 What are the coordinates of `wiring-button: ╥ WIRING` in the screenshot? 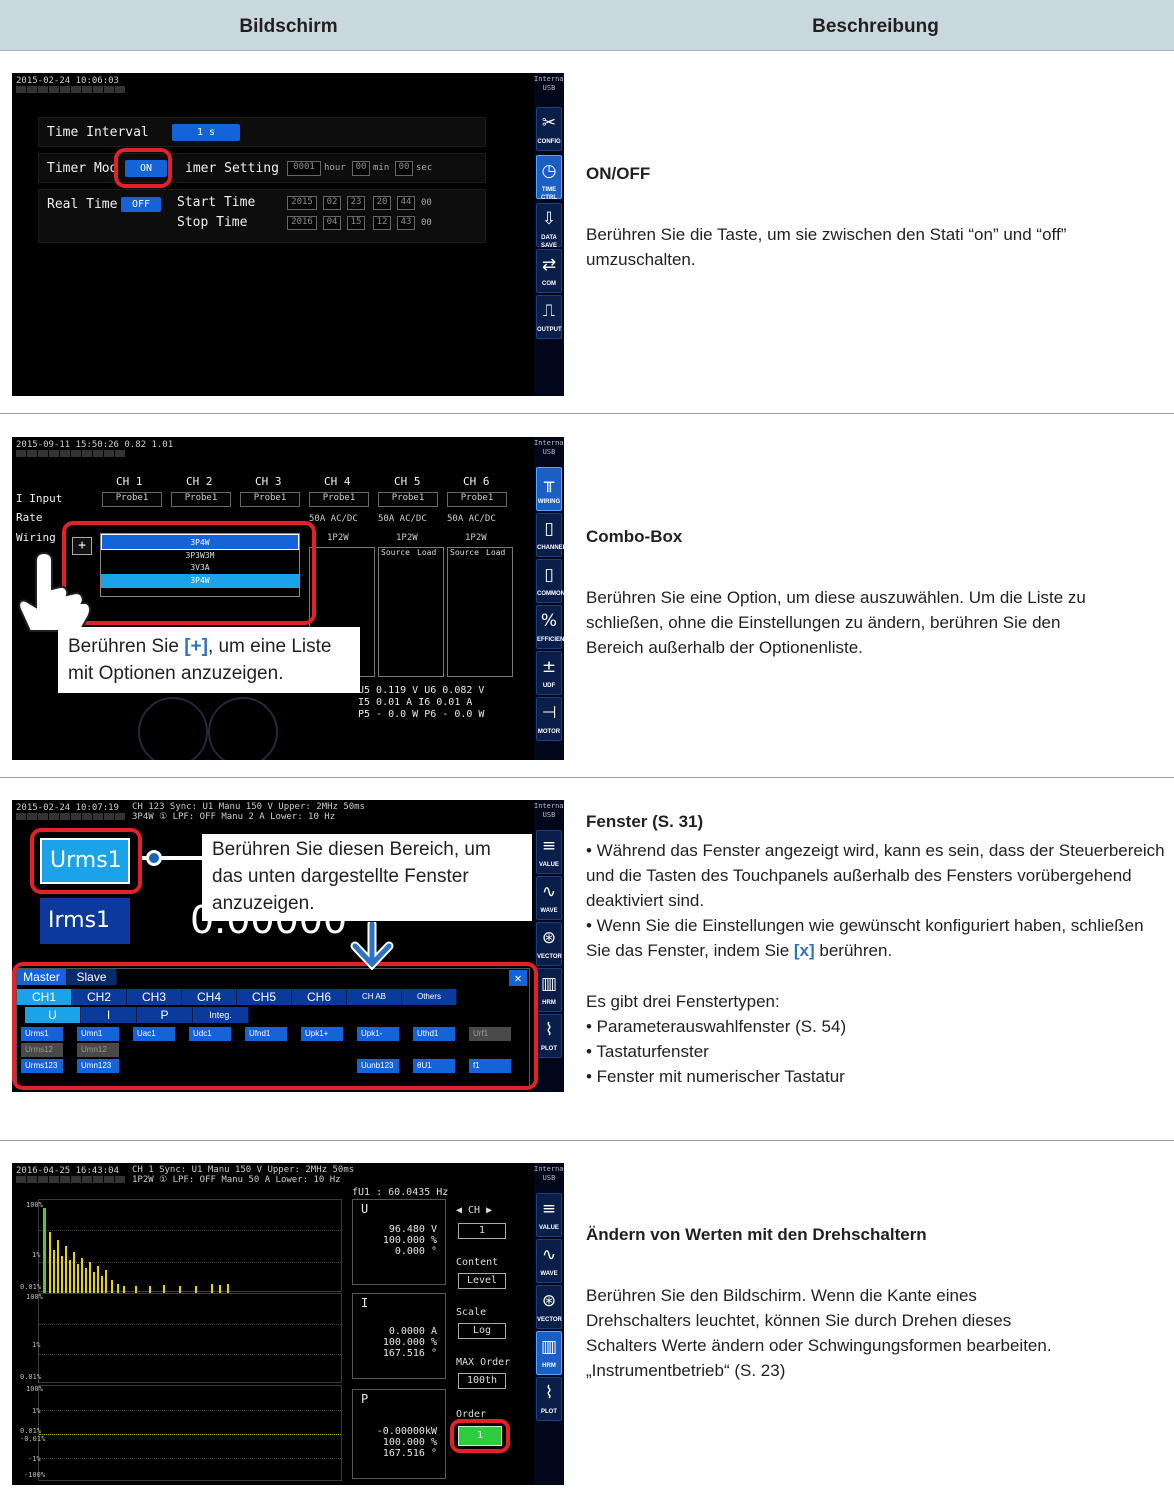 It's located at (549, 489).